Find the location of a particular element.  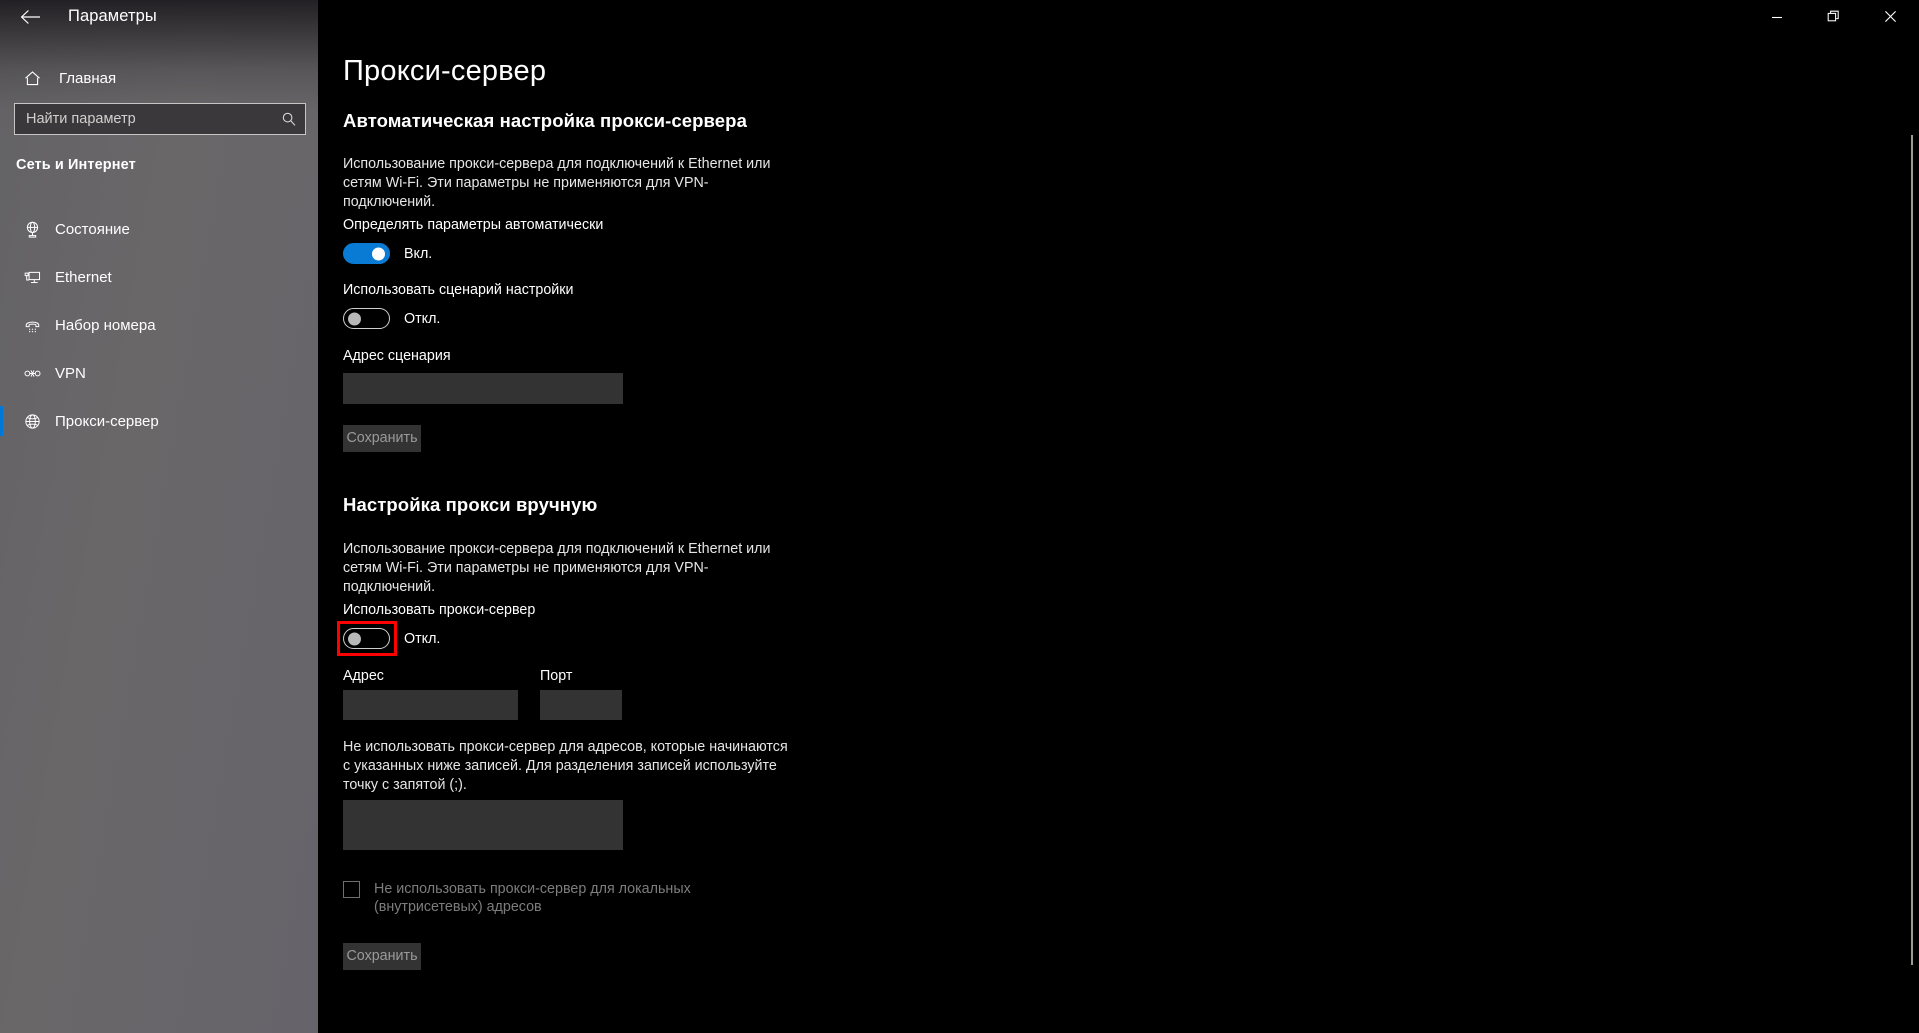

script-address-input is located at coordinates (483, 388).